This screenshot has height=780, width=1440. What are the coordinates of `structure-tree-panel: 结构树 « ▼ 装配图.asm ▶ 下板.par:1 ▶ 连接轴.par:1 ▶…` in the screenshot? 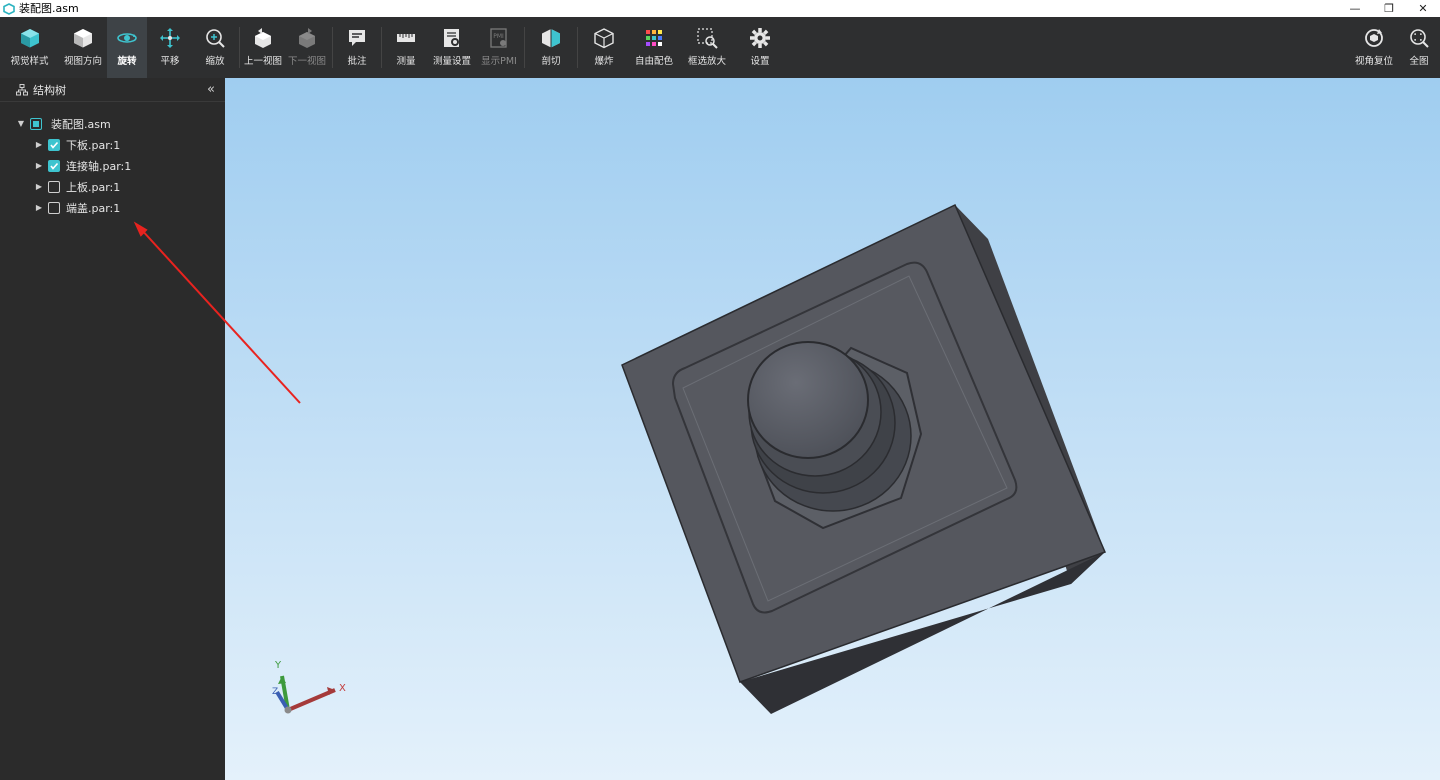 It's located at (112, 429).